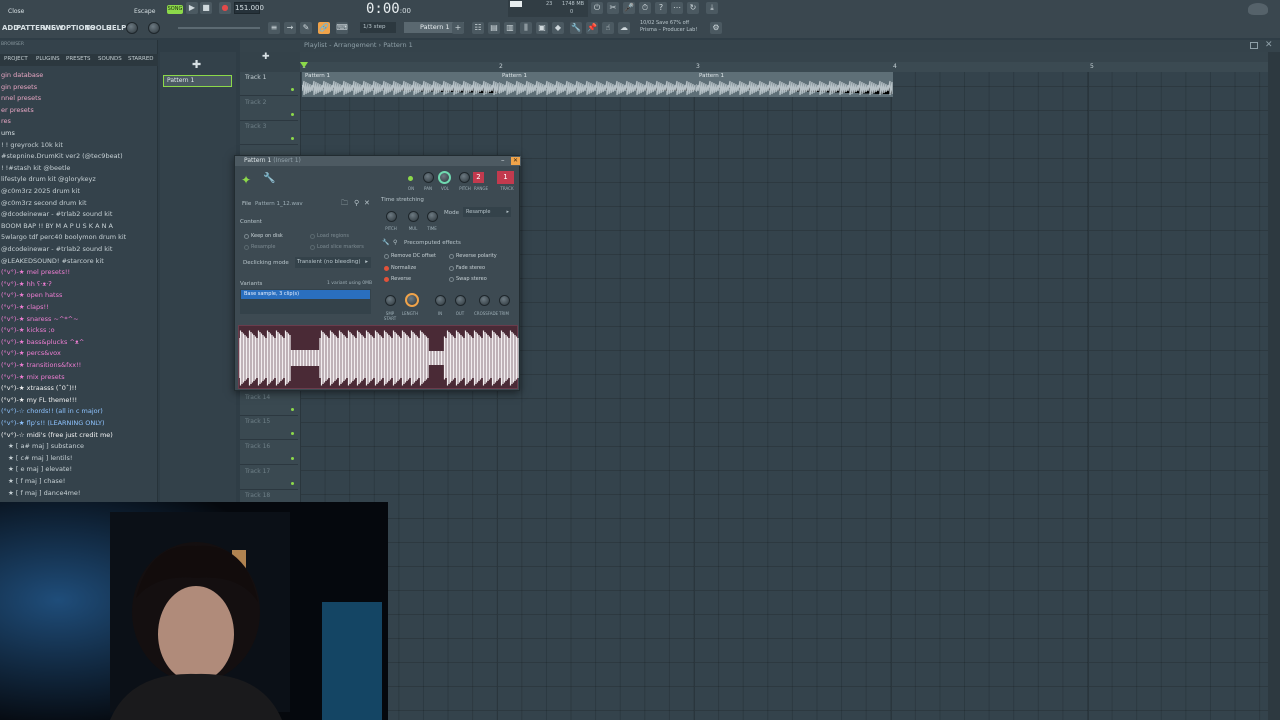 The height and width of the screenshot is (720, 1280). Describe the element at coordinates (390, 9) in the screenshot. I see `song-time-display: 0:00:00` at that location.